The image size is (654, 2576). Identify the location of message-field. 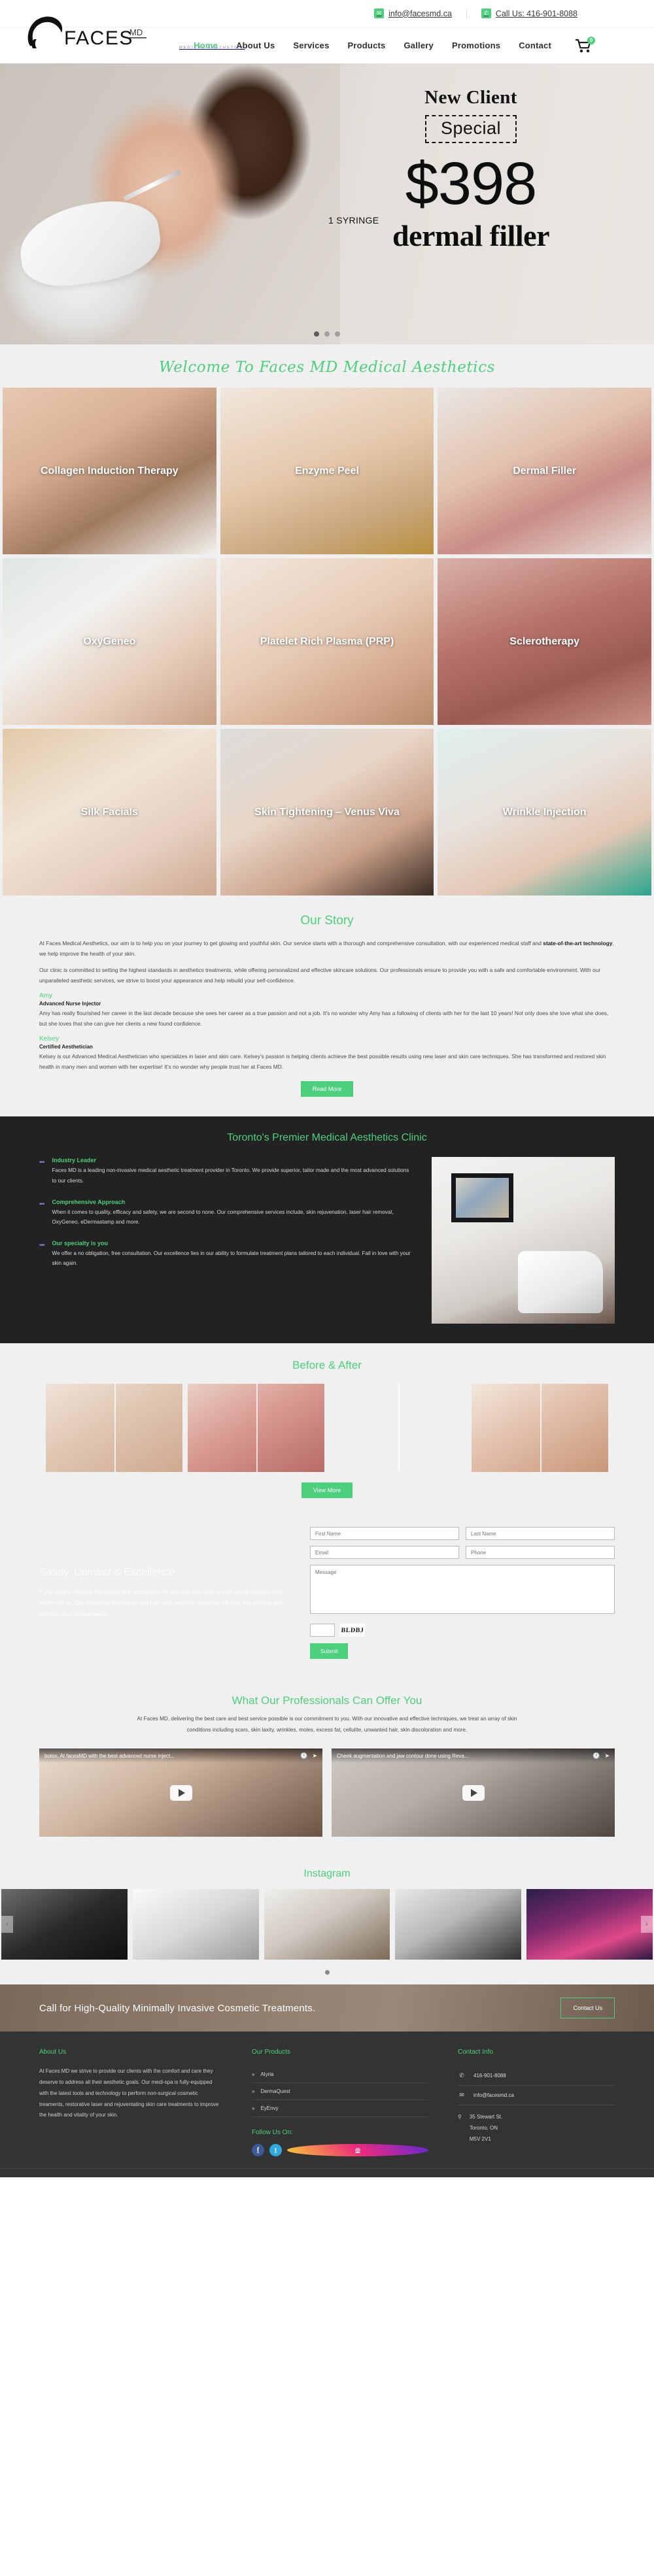
(462, 1589).